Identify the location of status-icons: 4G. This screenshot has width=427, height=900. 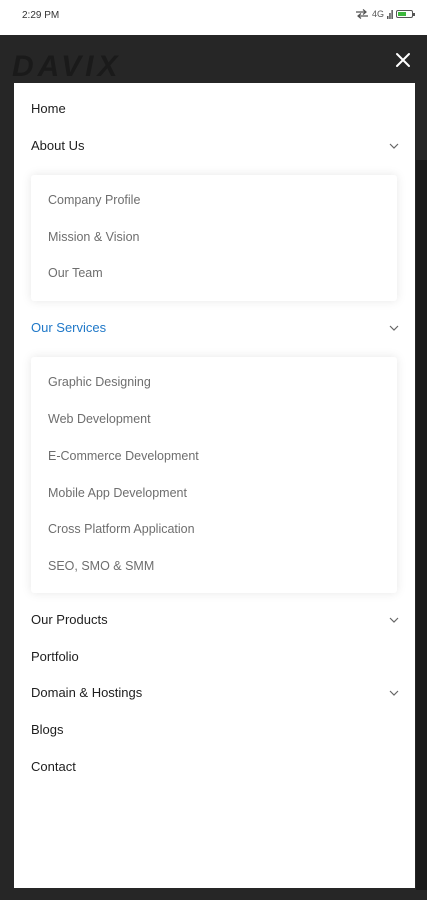
(385, 14).